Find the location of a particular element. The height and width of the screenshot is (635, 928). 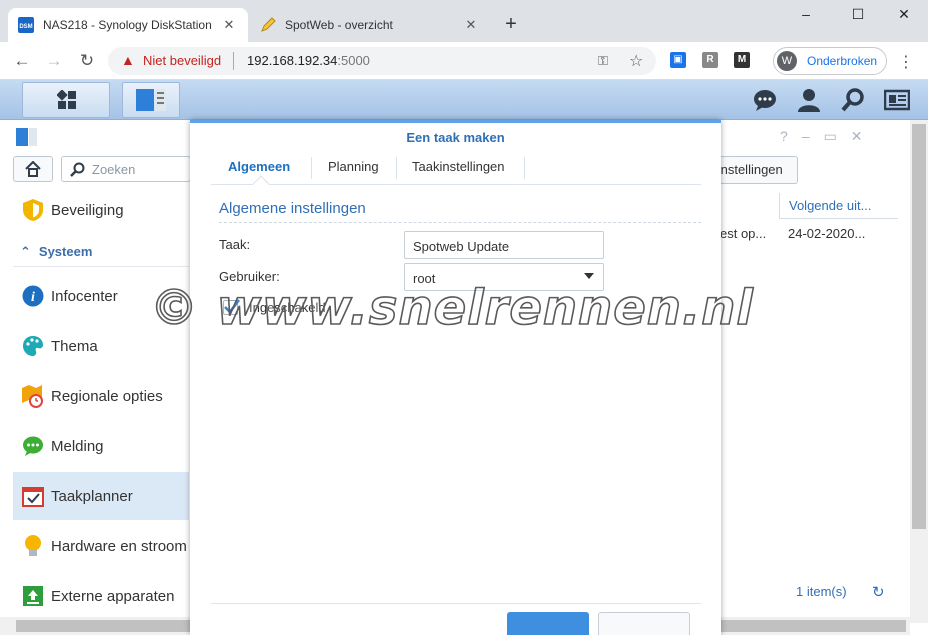

profile-label: Onderbroken is located at coordinates (842, 61).